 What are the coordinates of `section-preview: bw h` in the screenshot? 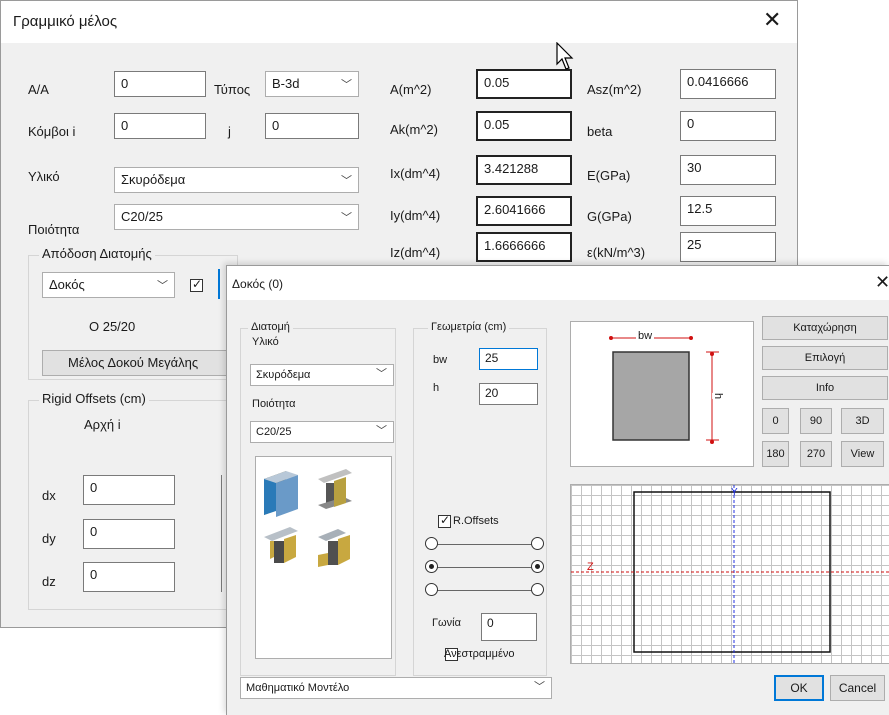 It's located at (662, 394).